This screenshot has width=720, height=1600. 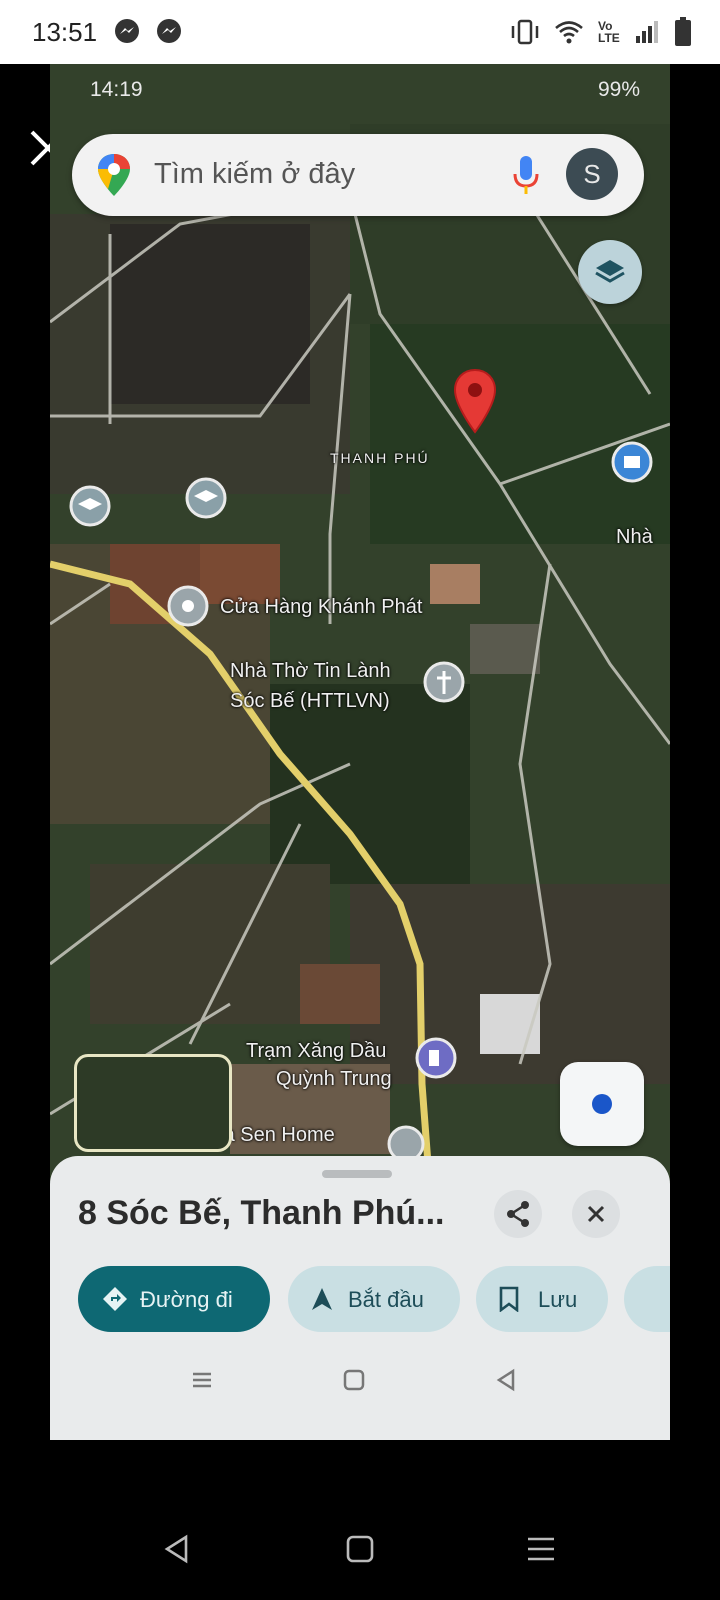 What do you see at coordinates (186, 1299) in the screenshot?
I see `directions-label: Đường đi` at bounding box center [186, 1299].